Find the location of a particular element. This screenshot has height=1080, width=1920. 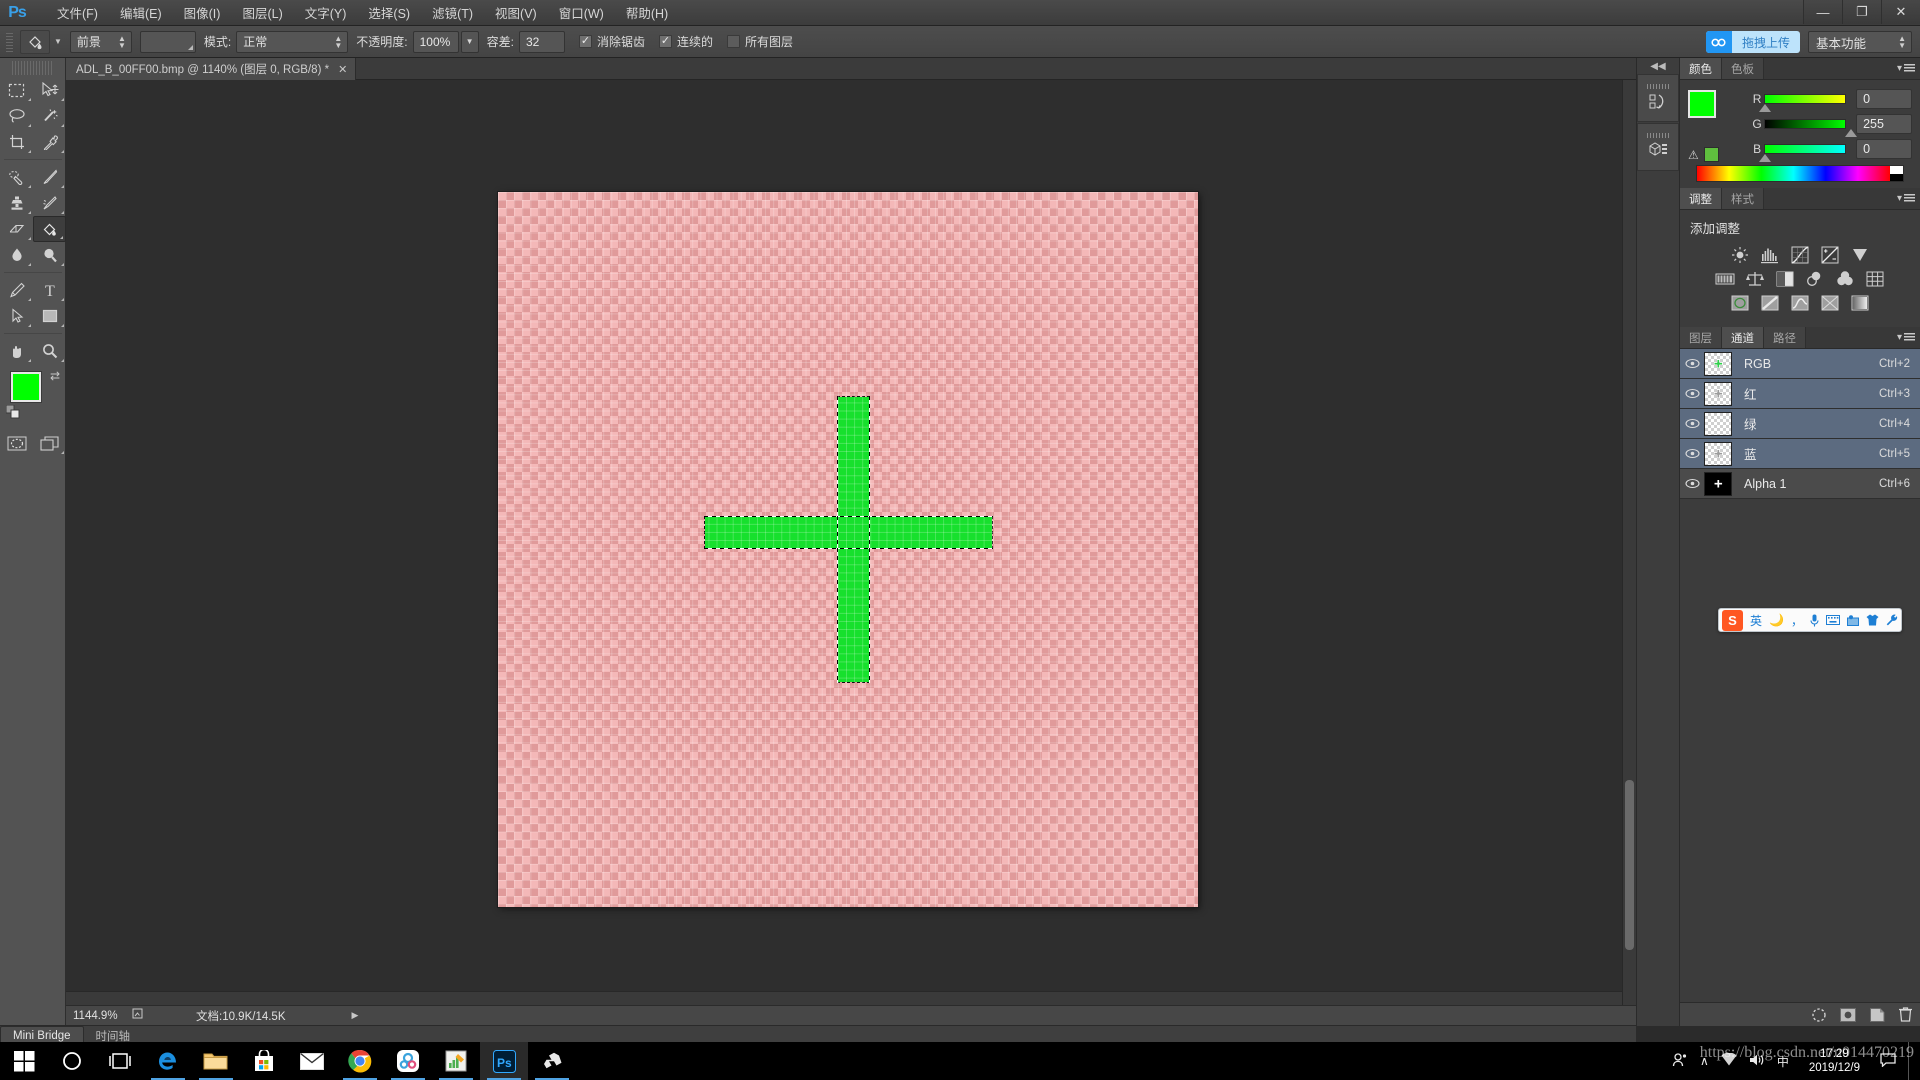

comma-icon: ， is located at coordinates (1797, 620).